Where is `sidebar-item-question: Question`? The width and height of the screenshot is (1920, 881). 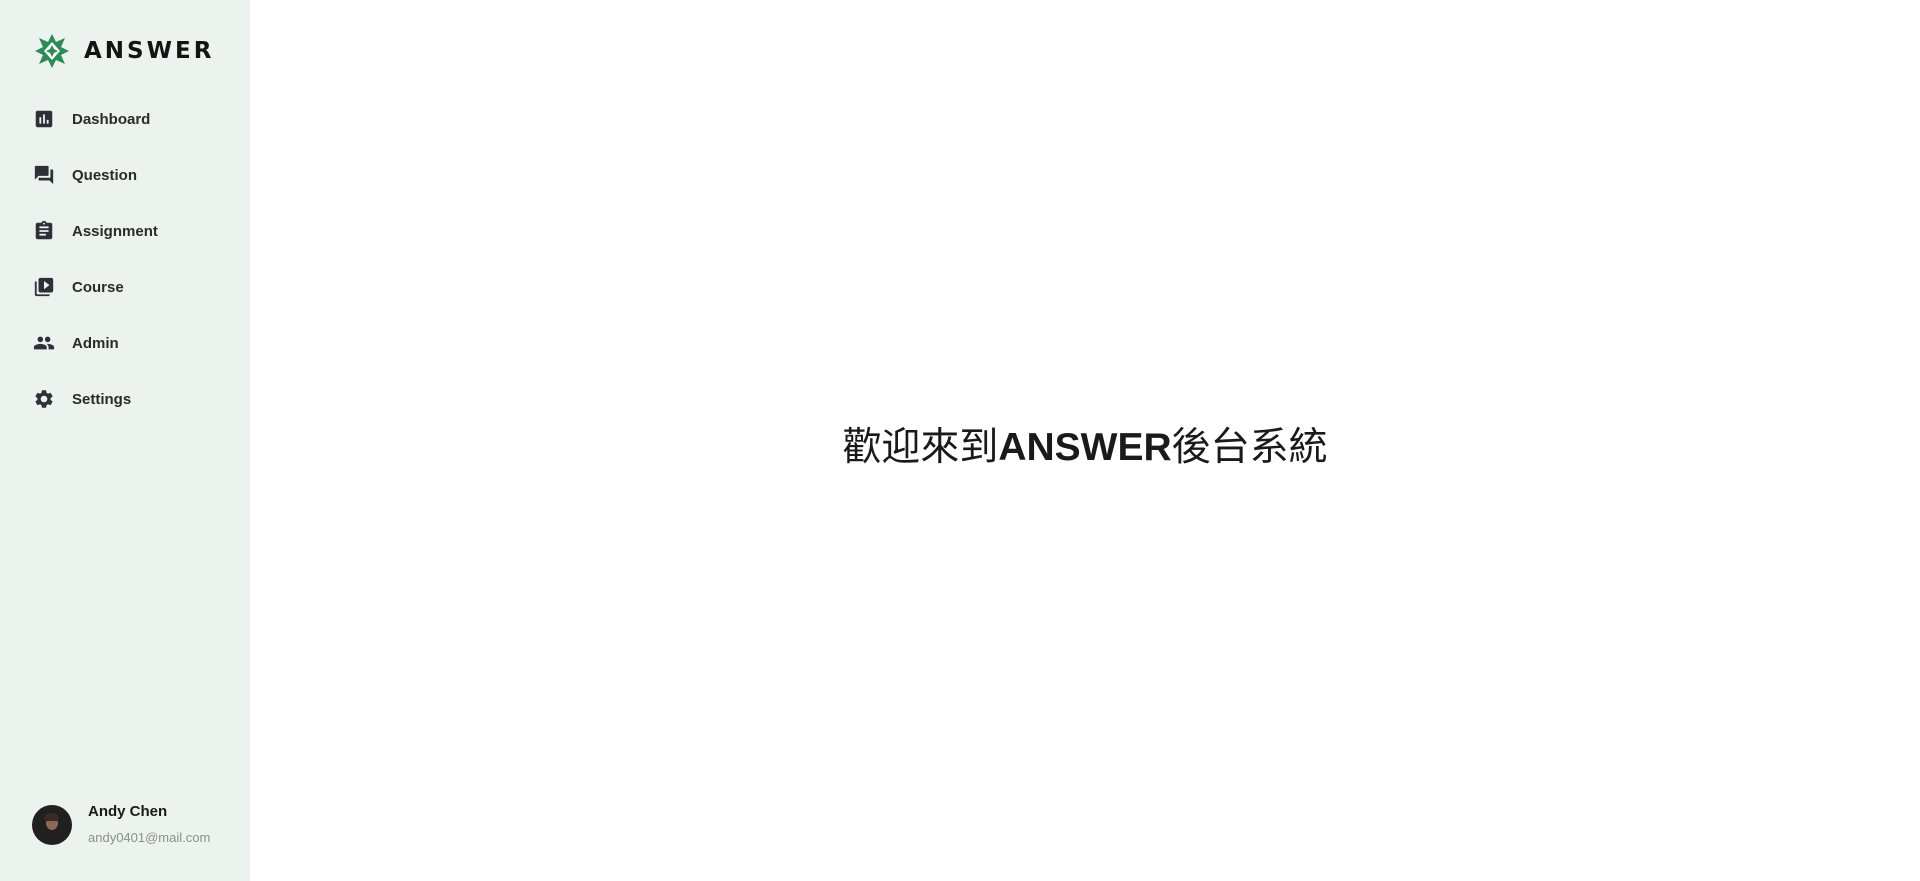
sidebar-item-question: Question is located at coordinates (125, 175).